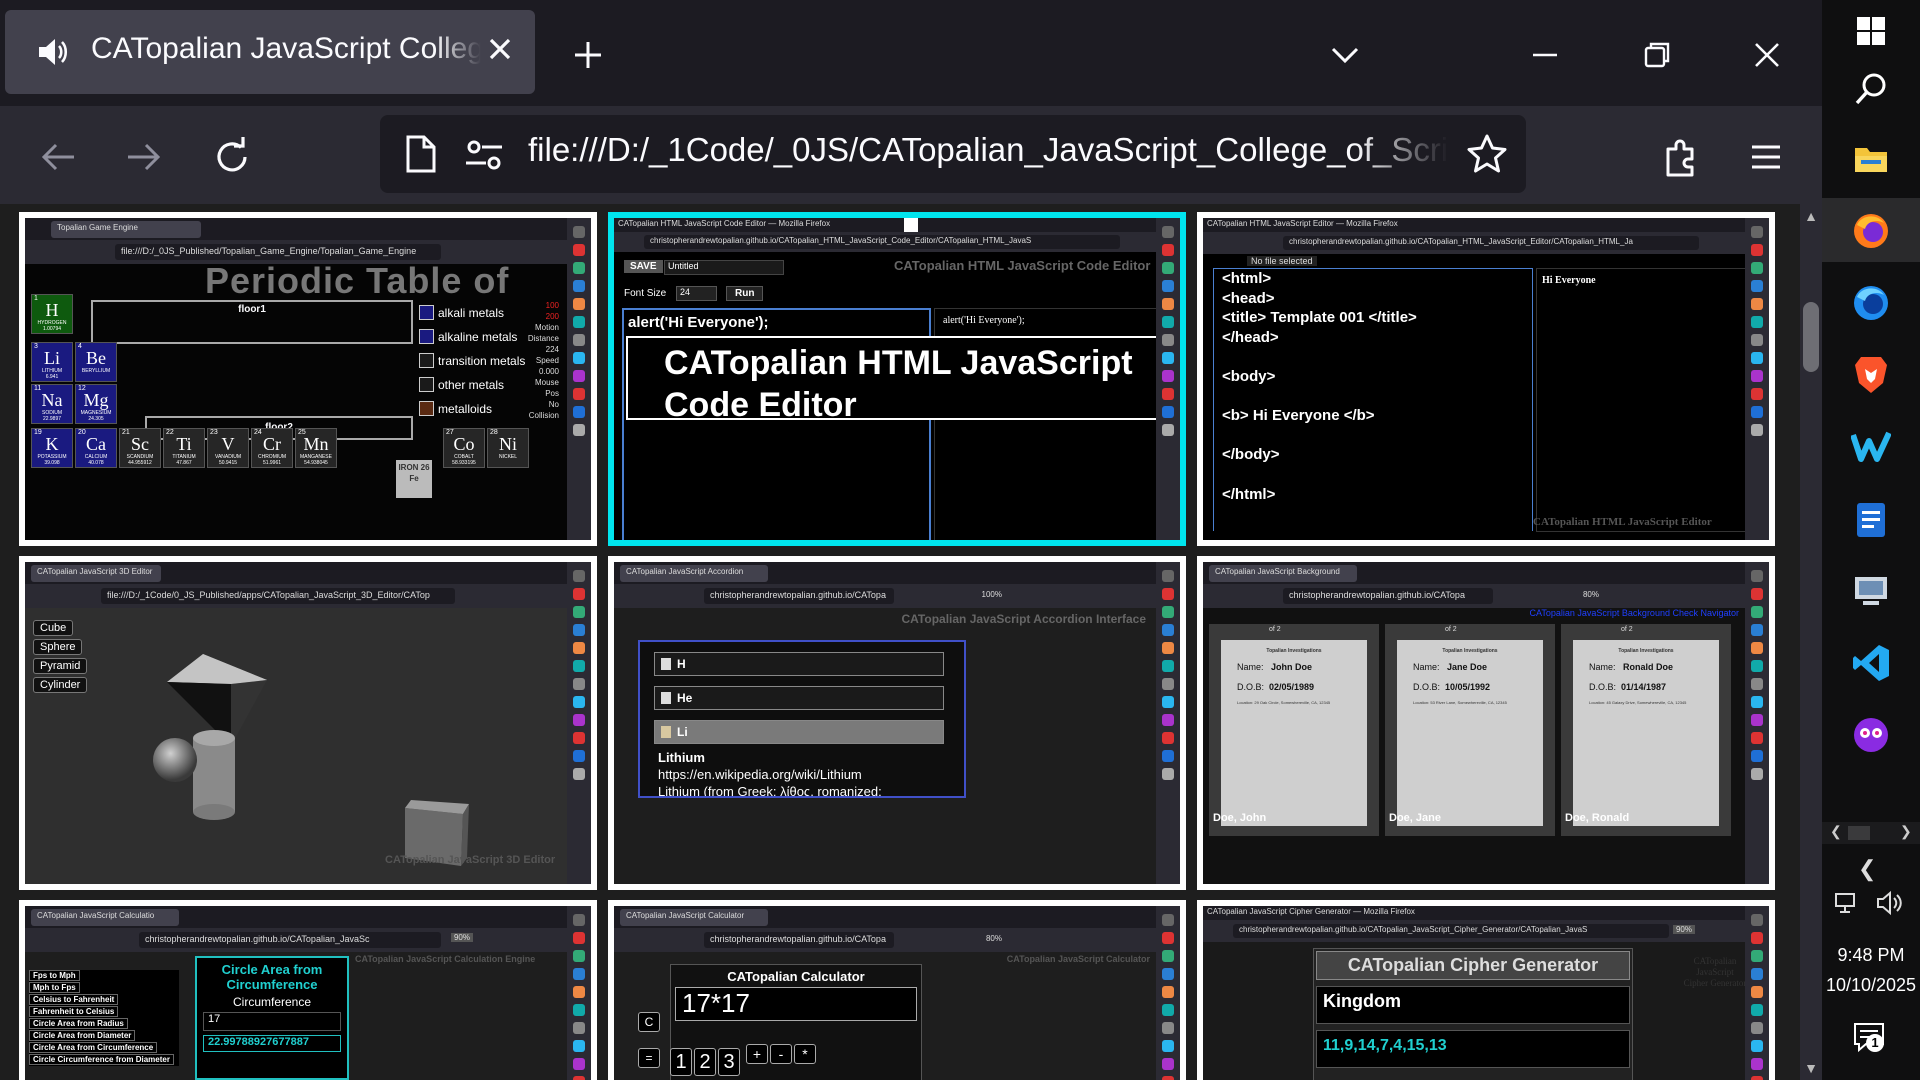  Describe the element at coordinates (1871, 519) in the screenshot. I see `notepad-icon` at that location.